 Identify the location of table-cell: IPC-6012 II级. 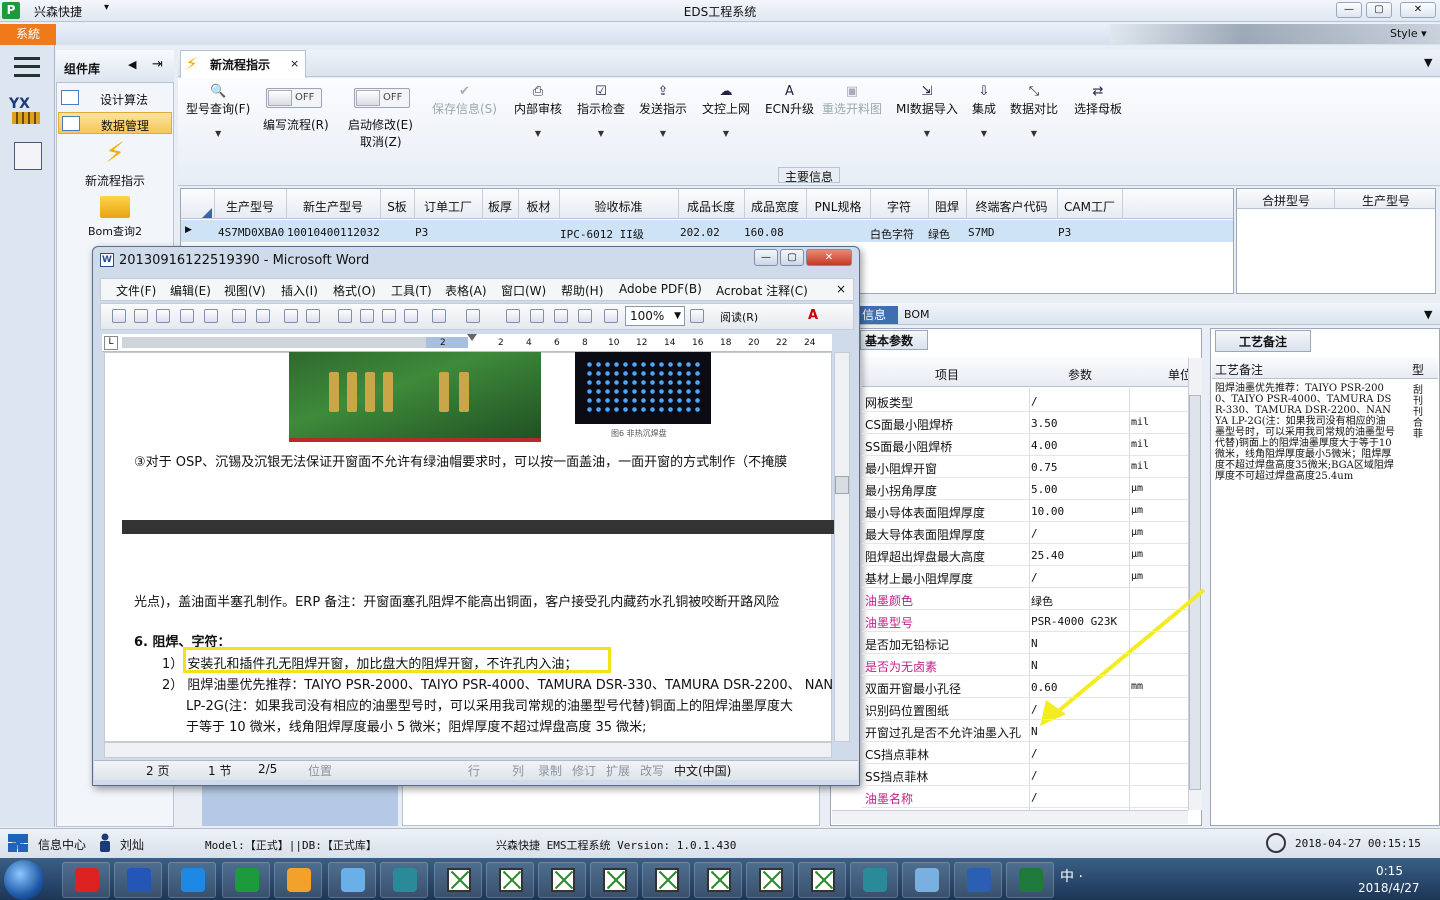
(602, 234).